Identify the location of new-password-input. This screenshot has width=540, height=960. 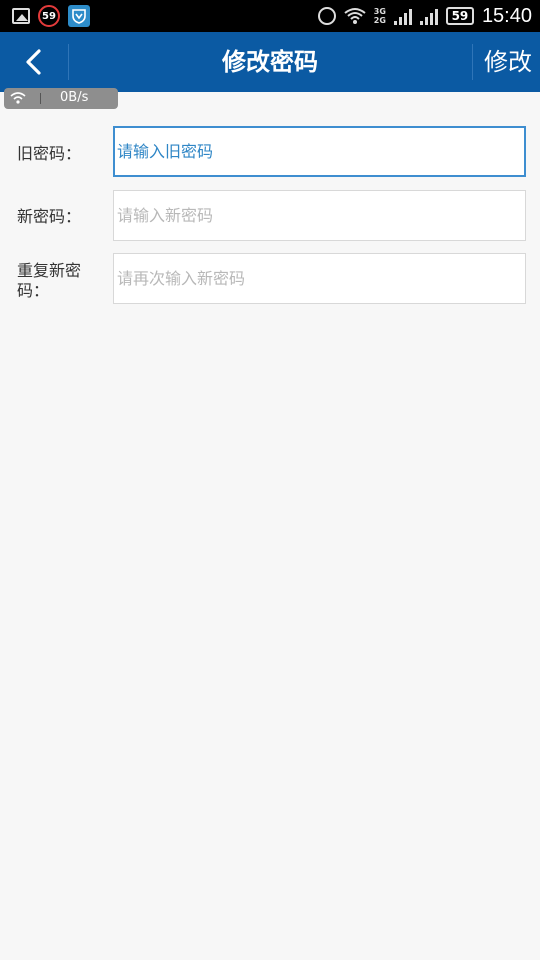
(319, 215).